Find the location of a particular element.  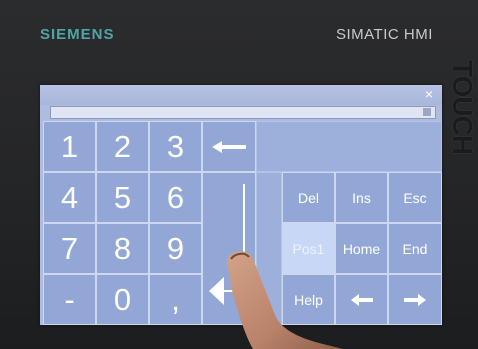

key-comma: , is located at coordinates (175, 299).